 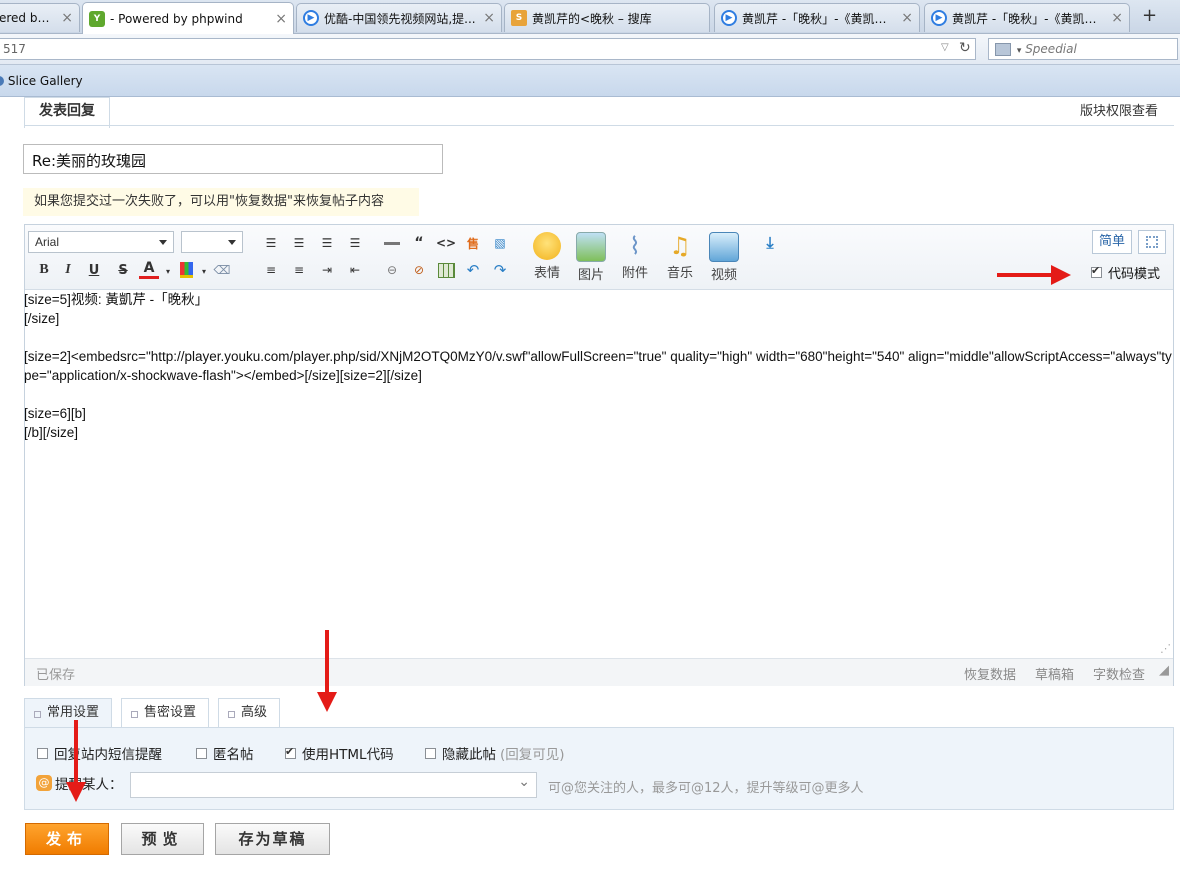 I want to click on restore-data-link: 恢复数据, so click(x=990, y=673).